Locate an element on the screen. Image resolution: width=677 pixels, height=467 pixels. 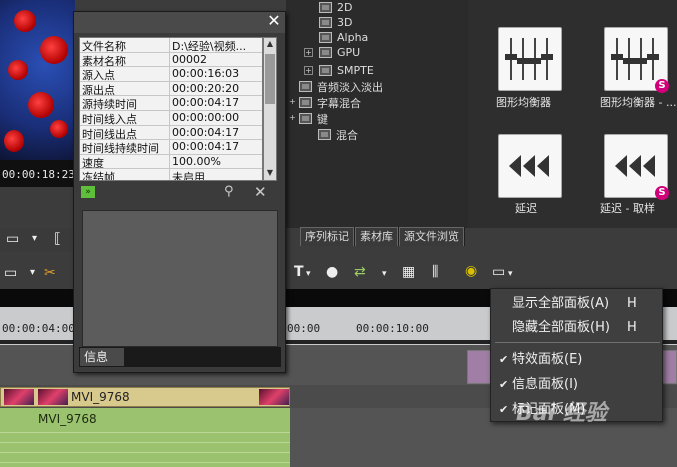
mode-icon: ▭ is located at coordinates (10, 273).